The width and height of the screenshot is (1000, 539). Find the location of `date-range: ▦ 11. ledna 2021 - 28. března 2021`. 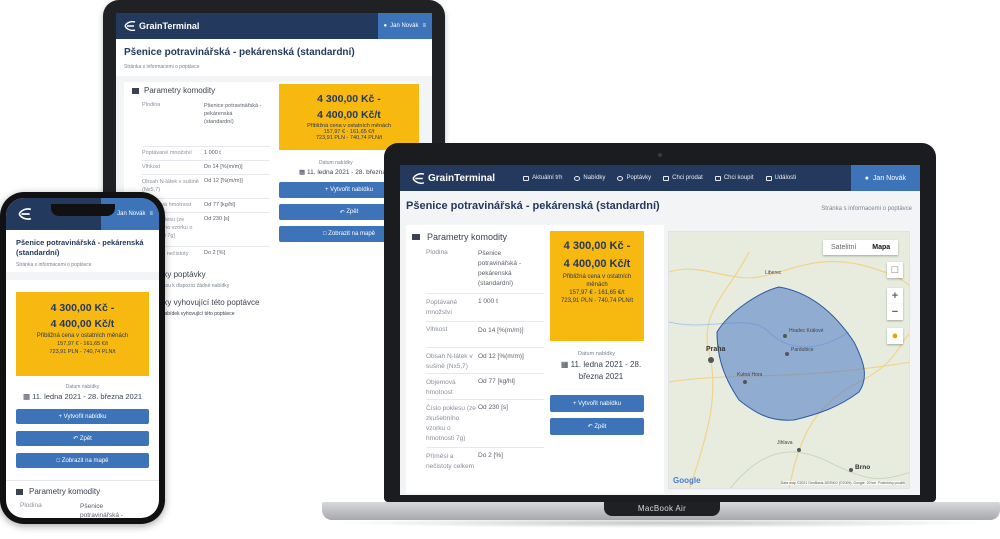

date-range: ▦ 11. ledna 2021 - 28. března 2021 is located at coordinates (601, 371).